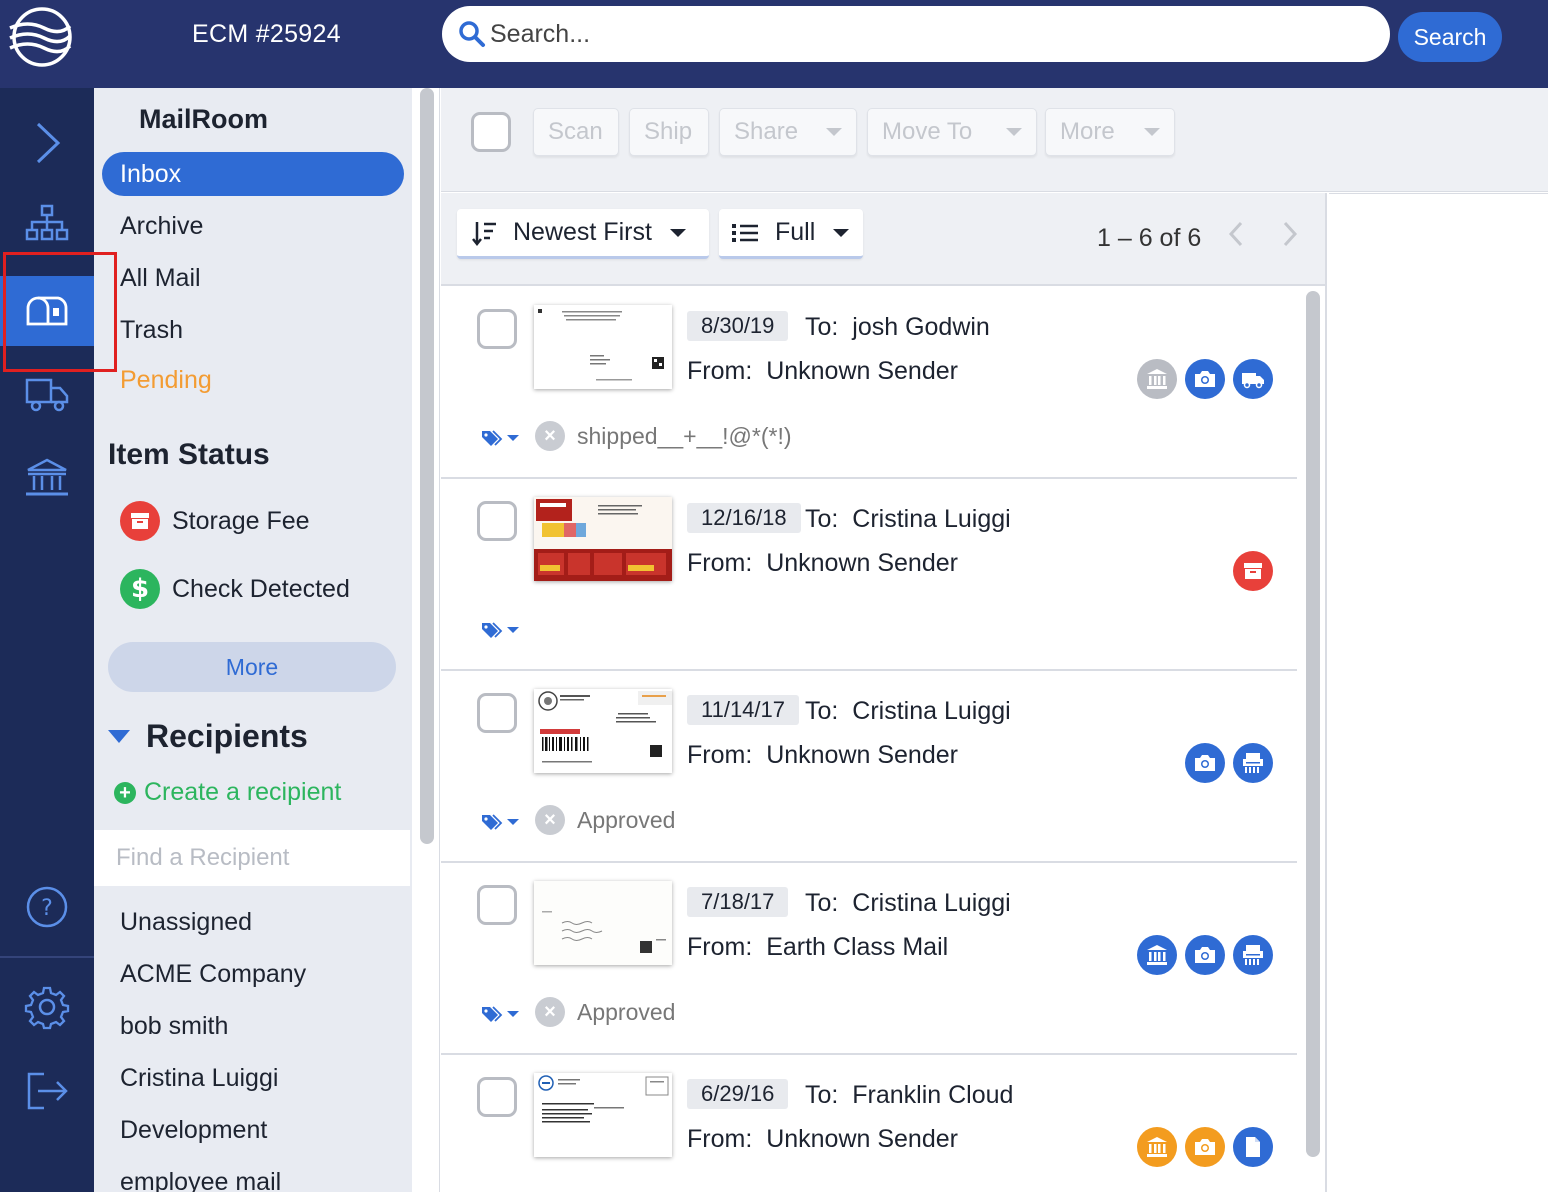 Image resolution: width=1548 pixels, height=1192 pixels. I want to click on ship-button: Ship, so click(669, 132).